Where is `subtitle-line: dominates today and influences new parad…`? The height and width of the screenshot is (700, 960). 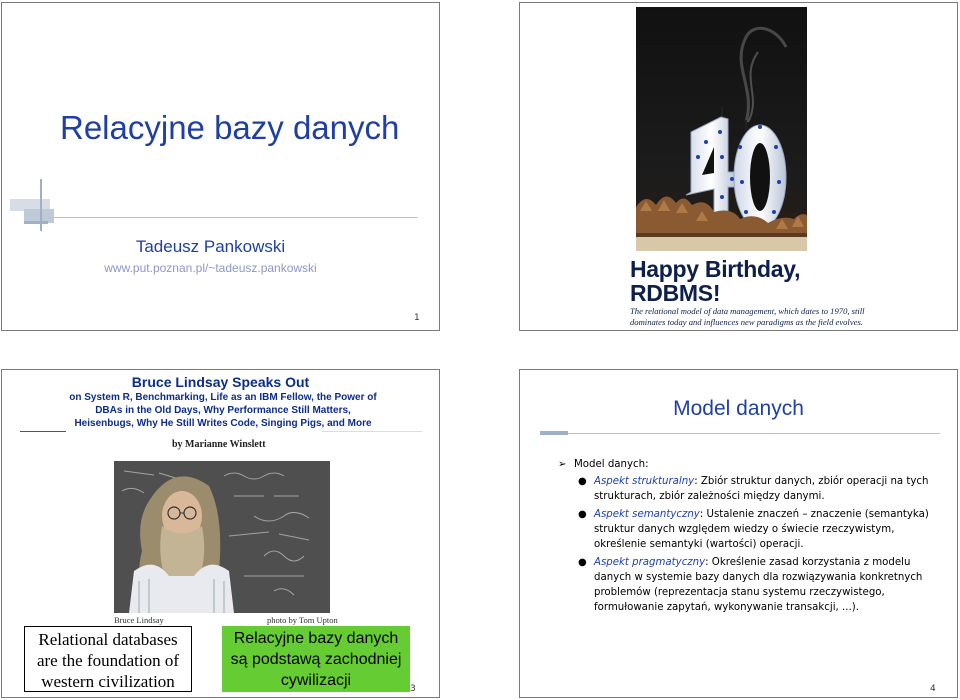 subtitle-line: dominates today and influences new parad… is located at coordinates (746, 322).